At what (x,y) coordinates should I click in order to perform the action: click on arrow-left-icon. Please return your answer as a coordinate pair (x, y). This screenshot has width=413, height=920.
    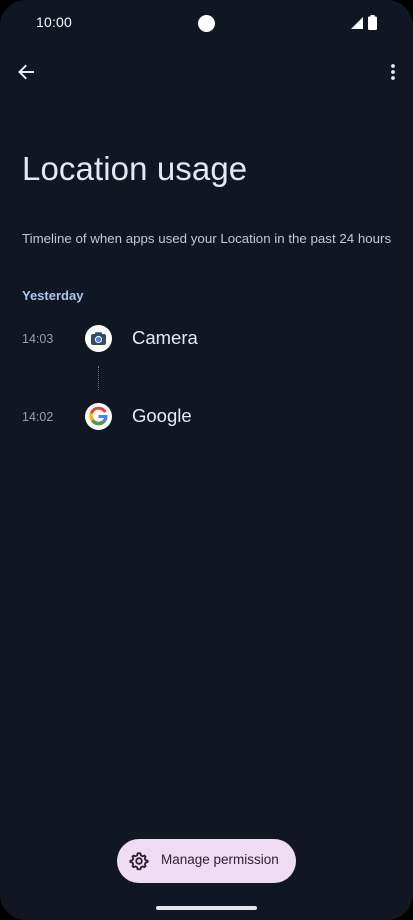
    Looking at the image, I should click on (26, 72).